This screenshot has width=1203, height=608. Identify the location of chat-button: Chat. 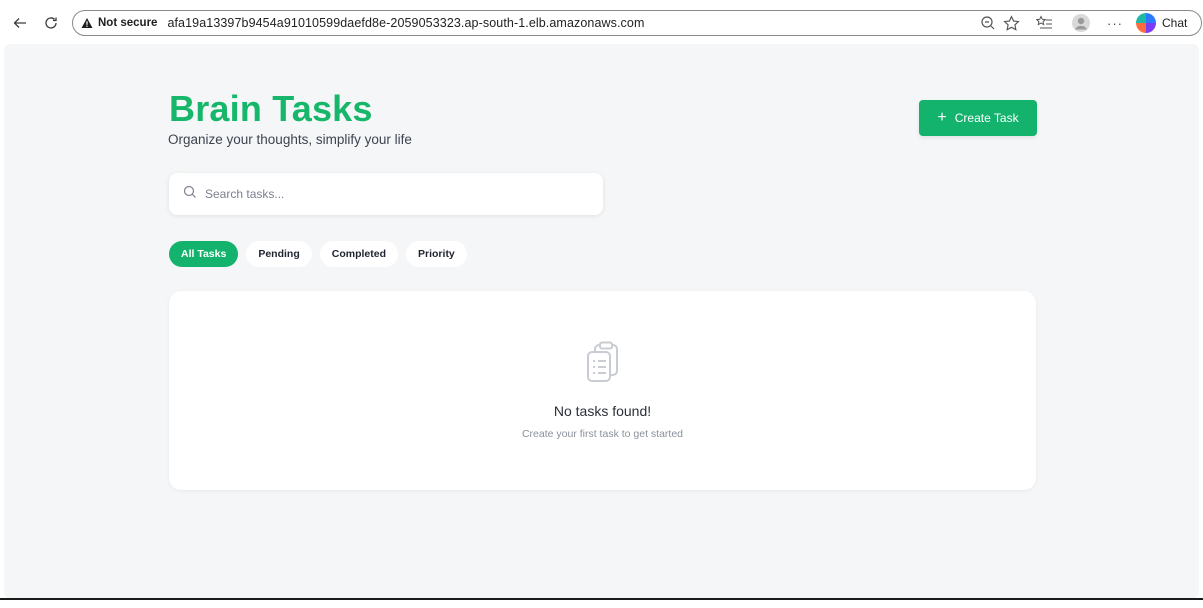
(1161, 23).